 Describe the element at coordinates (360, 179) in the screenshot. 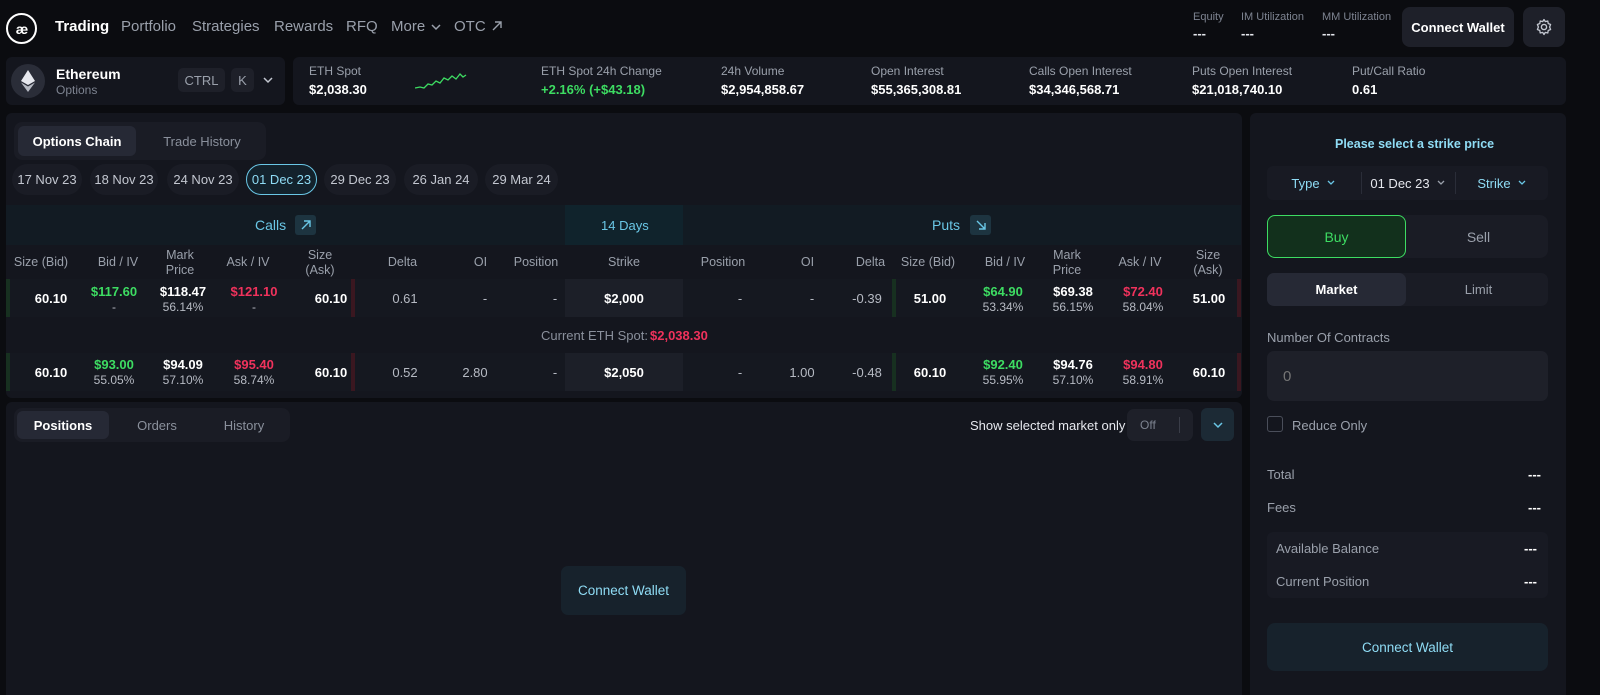

I see `expiry-29dec23: 29 Dec 23` at that location.